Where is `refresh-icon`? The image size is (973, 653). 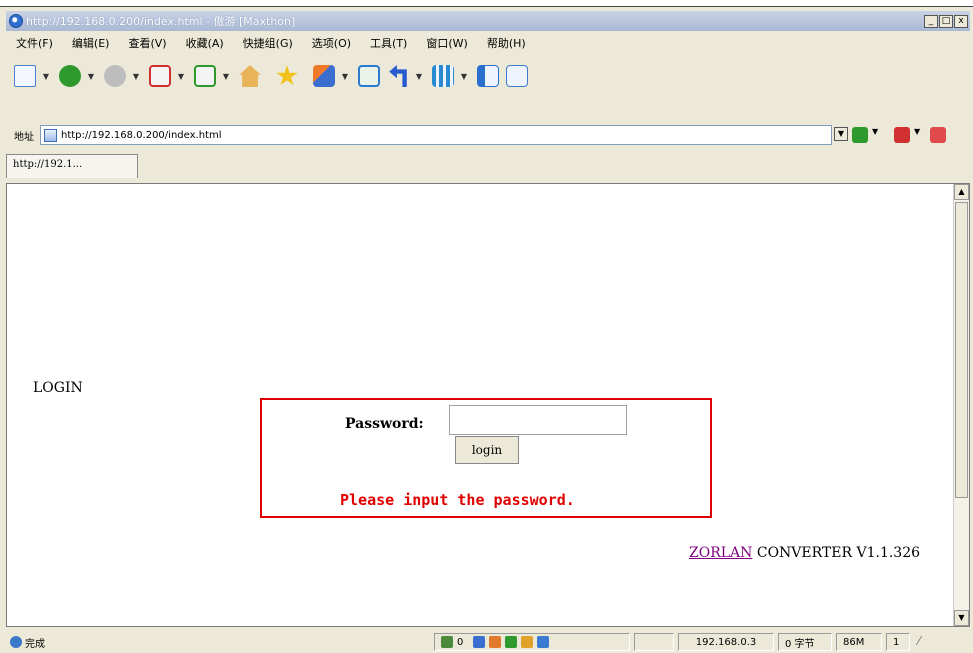
refresh-icon is located at coordinates (205, 76).